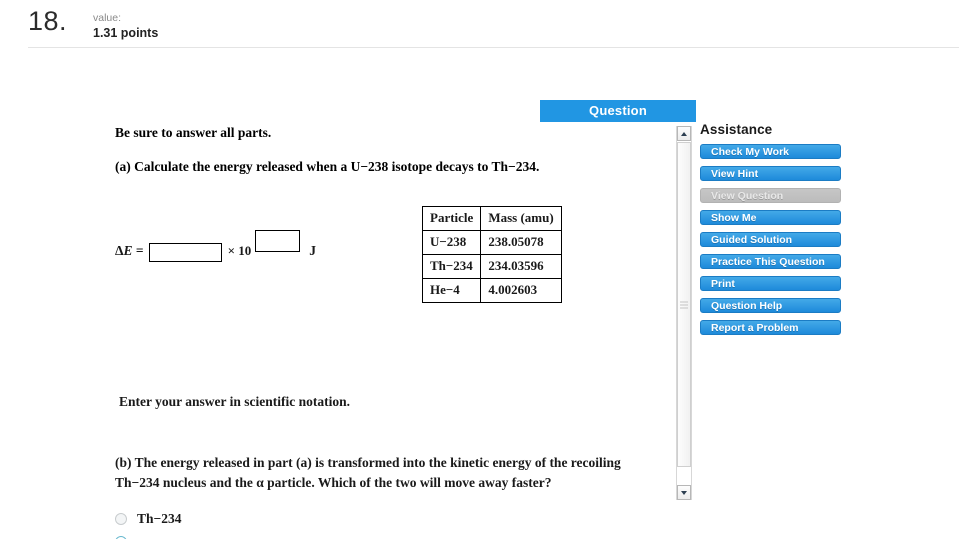 Image resolution: width=959 pixels, height=539 pixels. Describe the element at coordinates (126, 33) in the screenshot. I see `value-points: 1.31 points` at that location.